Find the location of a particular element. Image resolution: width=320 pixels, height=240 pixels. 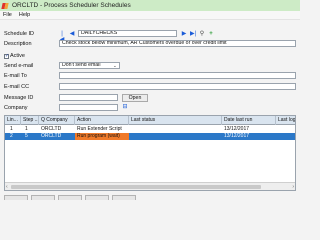

scroll-right-icon: › is located at coordinates (293, 187).